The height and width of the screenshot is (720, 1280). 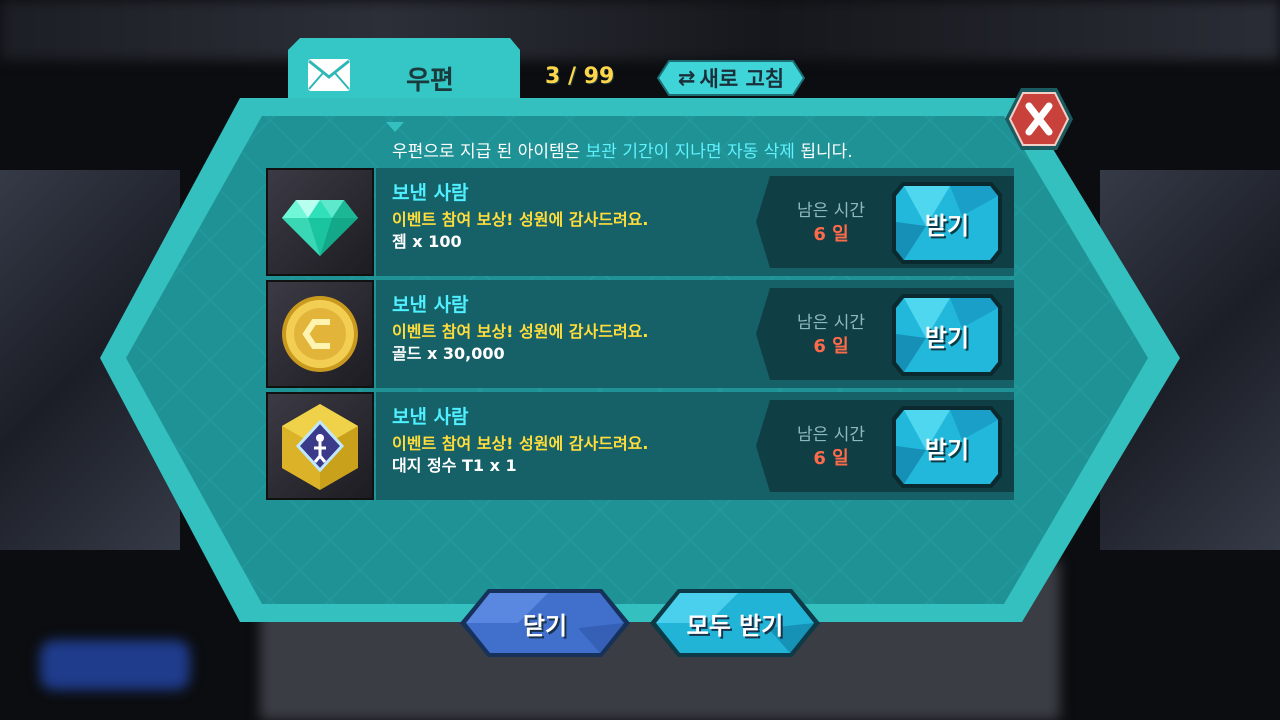 What do you see at coordinates (742, 79) in the screenshot?
I see `refresh-label: 새로 고침` at bounding box center [742, 79].